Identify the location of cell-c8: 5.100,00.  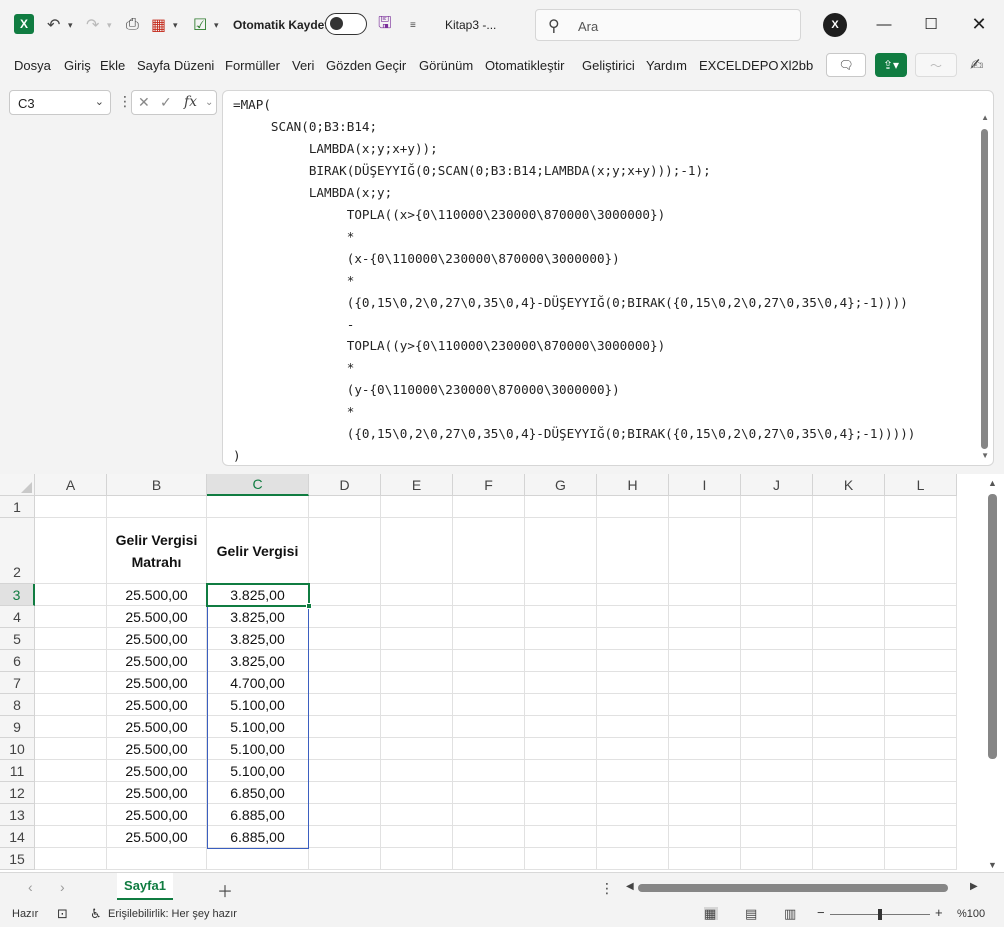
(258, 705).